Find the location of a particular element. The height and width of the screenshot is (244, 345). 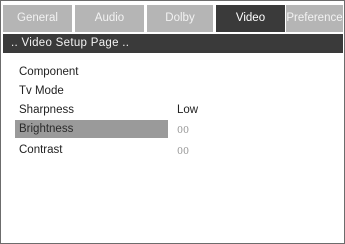

setting-component: Component is located at coordinates (48, 72).